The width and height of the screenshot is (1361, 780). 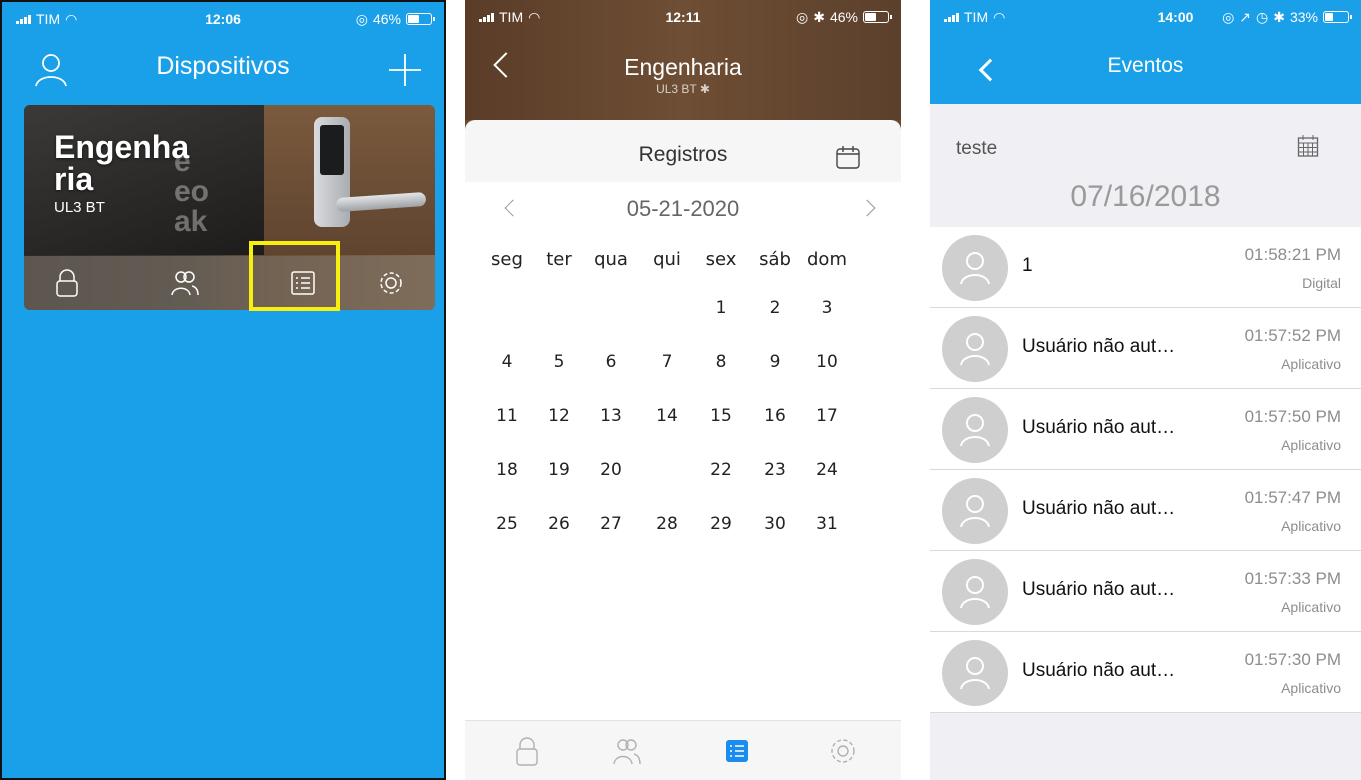 I want to click on add-device-icon, so click(x=405, y=70).